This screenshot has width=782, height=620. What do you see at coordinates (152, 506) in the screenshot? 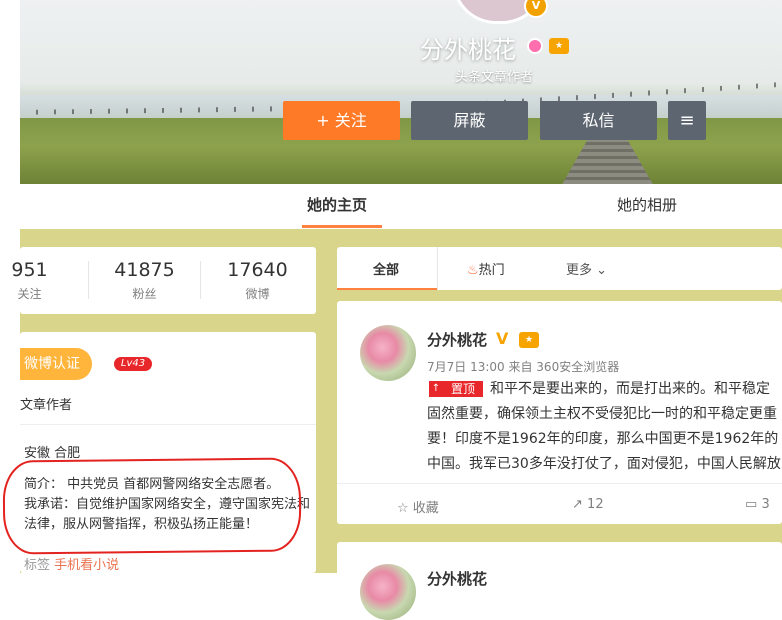
I see `annotation-circle` at bounding box center [152, 506].